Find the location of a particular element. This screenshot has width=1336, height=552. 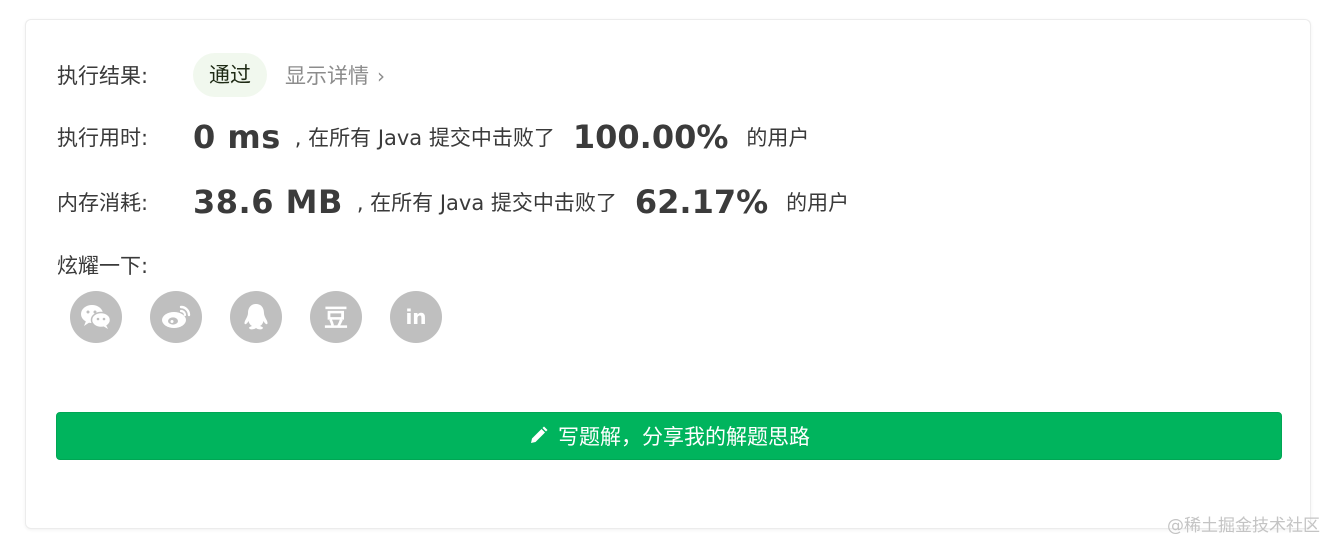

show-details-label: 显示详情 is located at coordinates (327, 76).